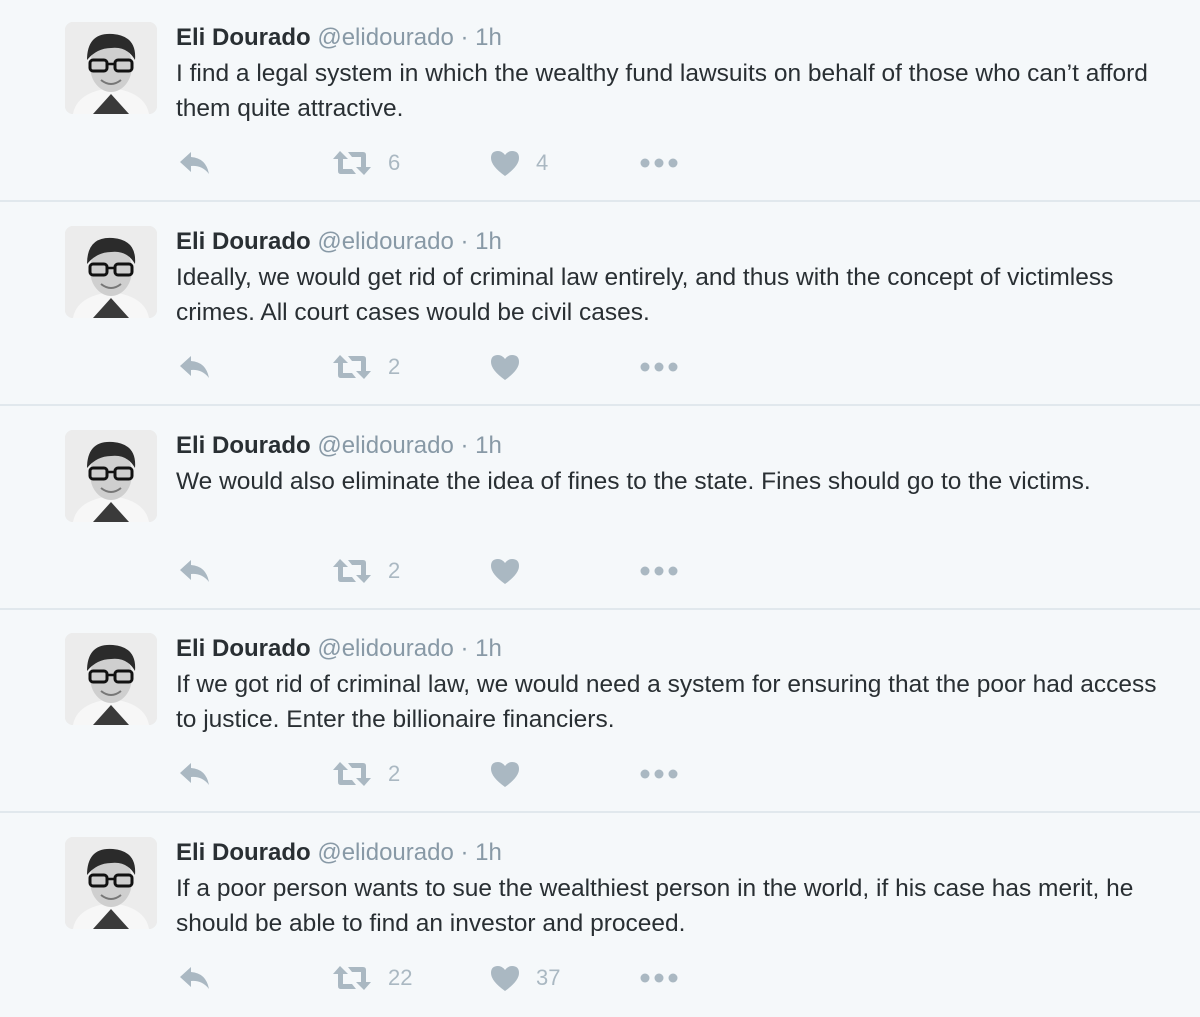  I want to click on retweet-button: 6, so click(366, 163).